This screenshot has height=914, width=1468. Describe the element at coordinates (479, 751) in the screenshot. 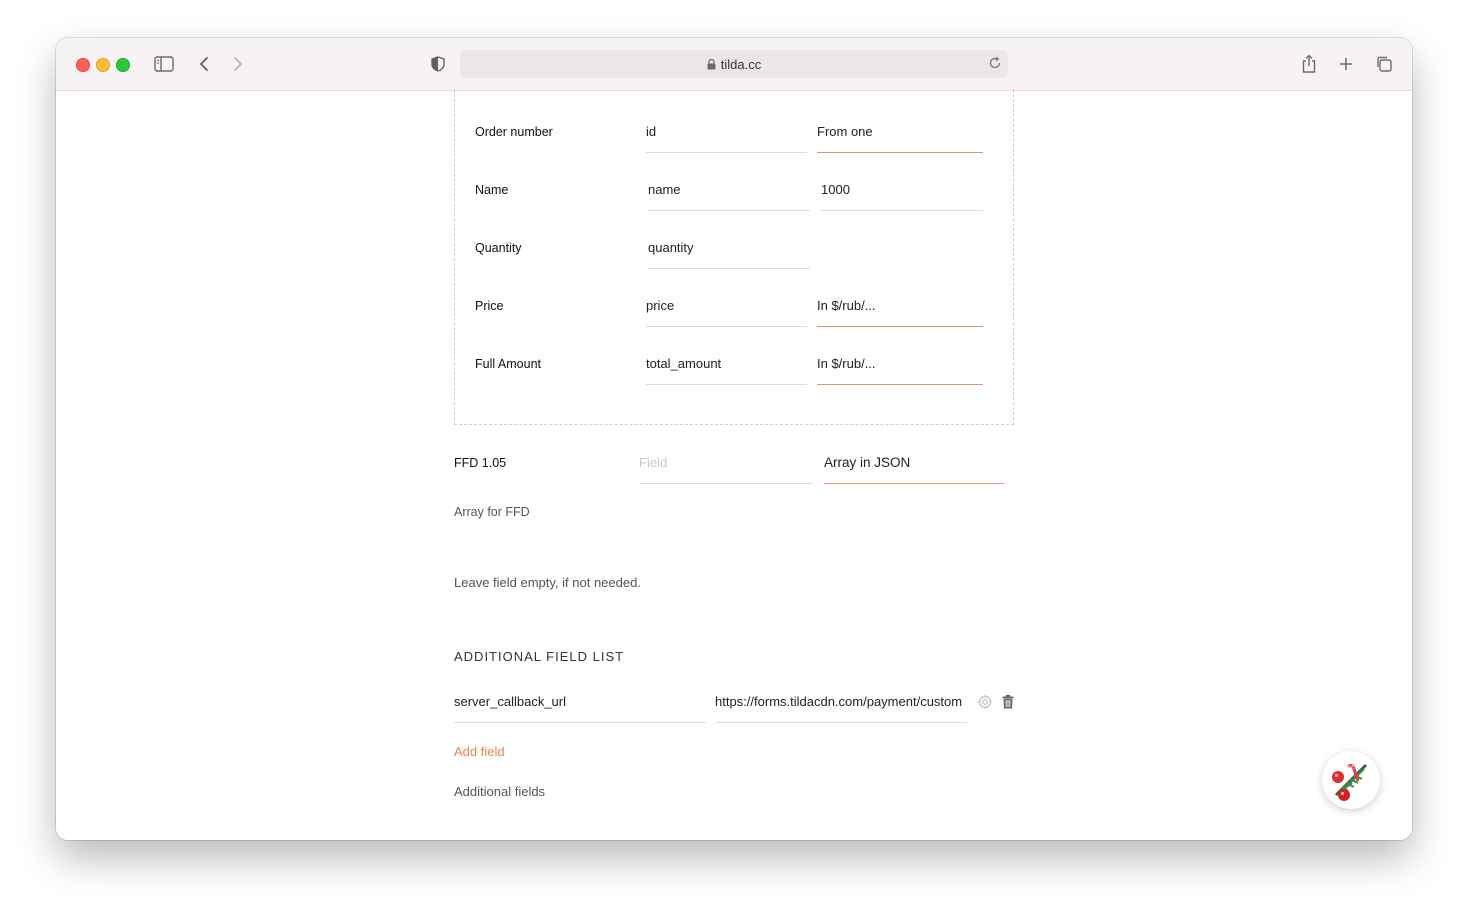

I see `add-field-link: Add field` at that location.